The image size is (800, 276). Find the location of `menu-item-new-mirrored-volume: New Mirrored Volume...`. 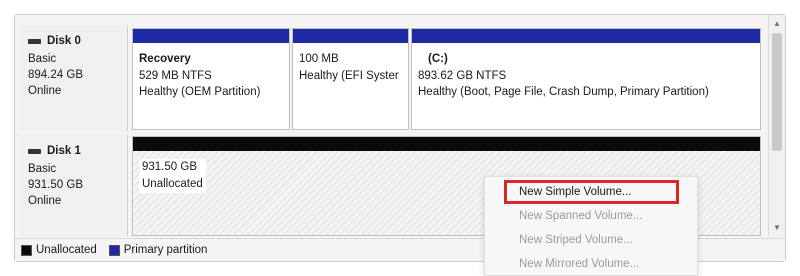

menu-item-new-mirrored-volume: New Mirrored Volume... is located at coordinates (591, 262).